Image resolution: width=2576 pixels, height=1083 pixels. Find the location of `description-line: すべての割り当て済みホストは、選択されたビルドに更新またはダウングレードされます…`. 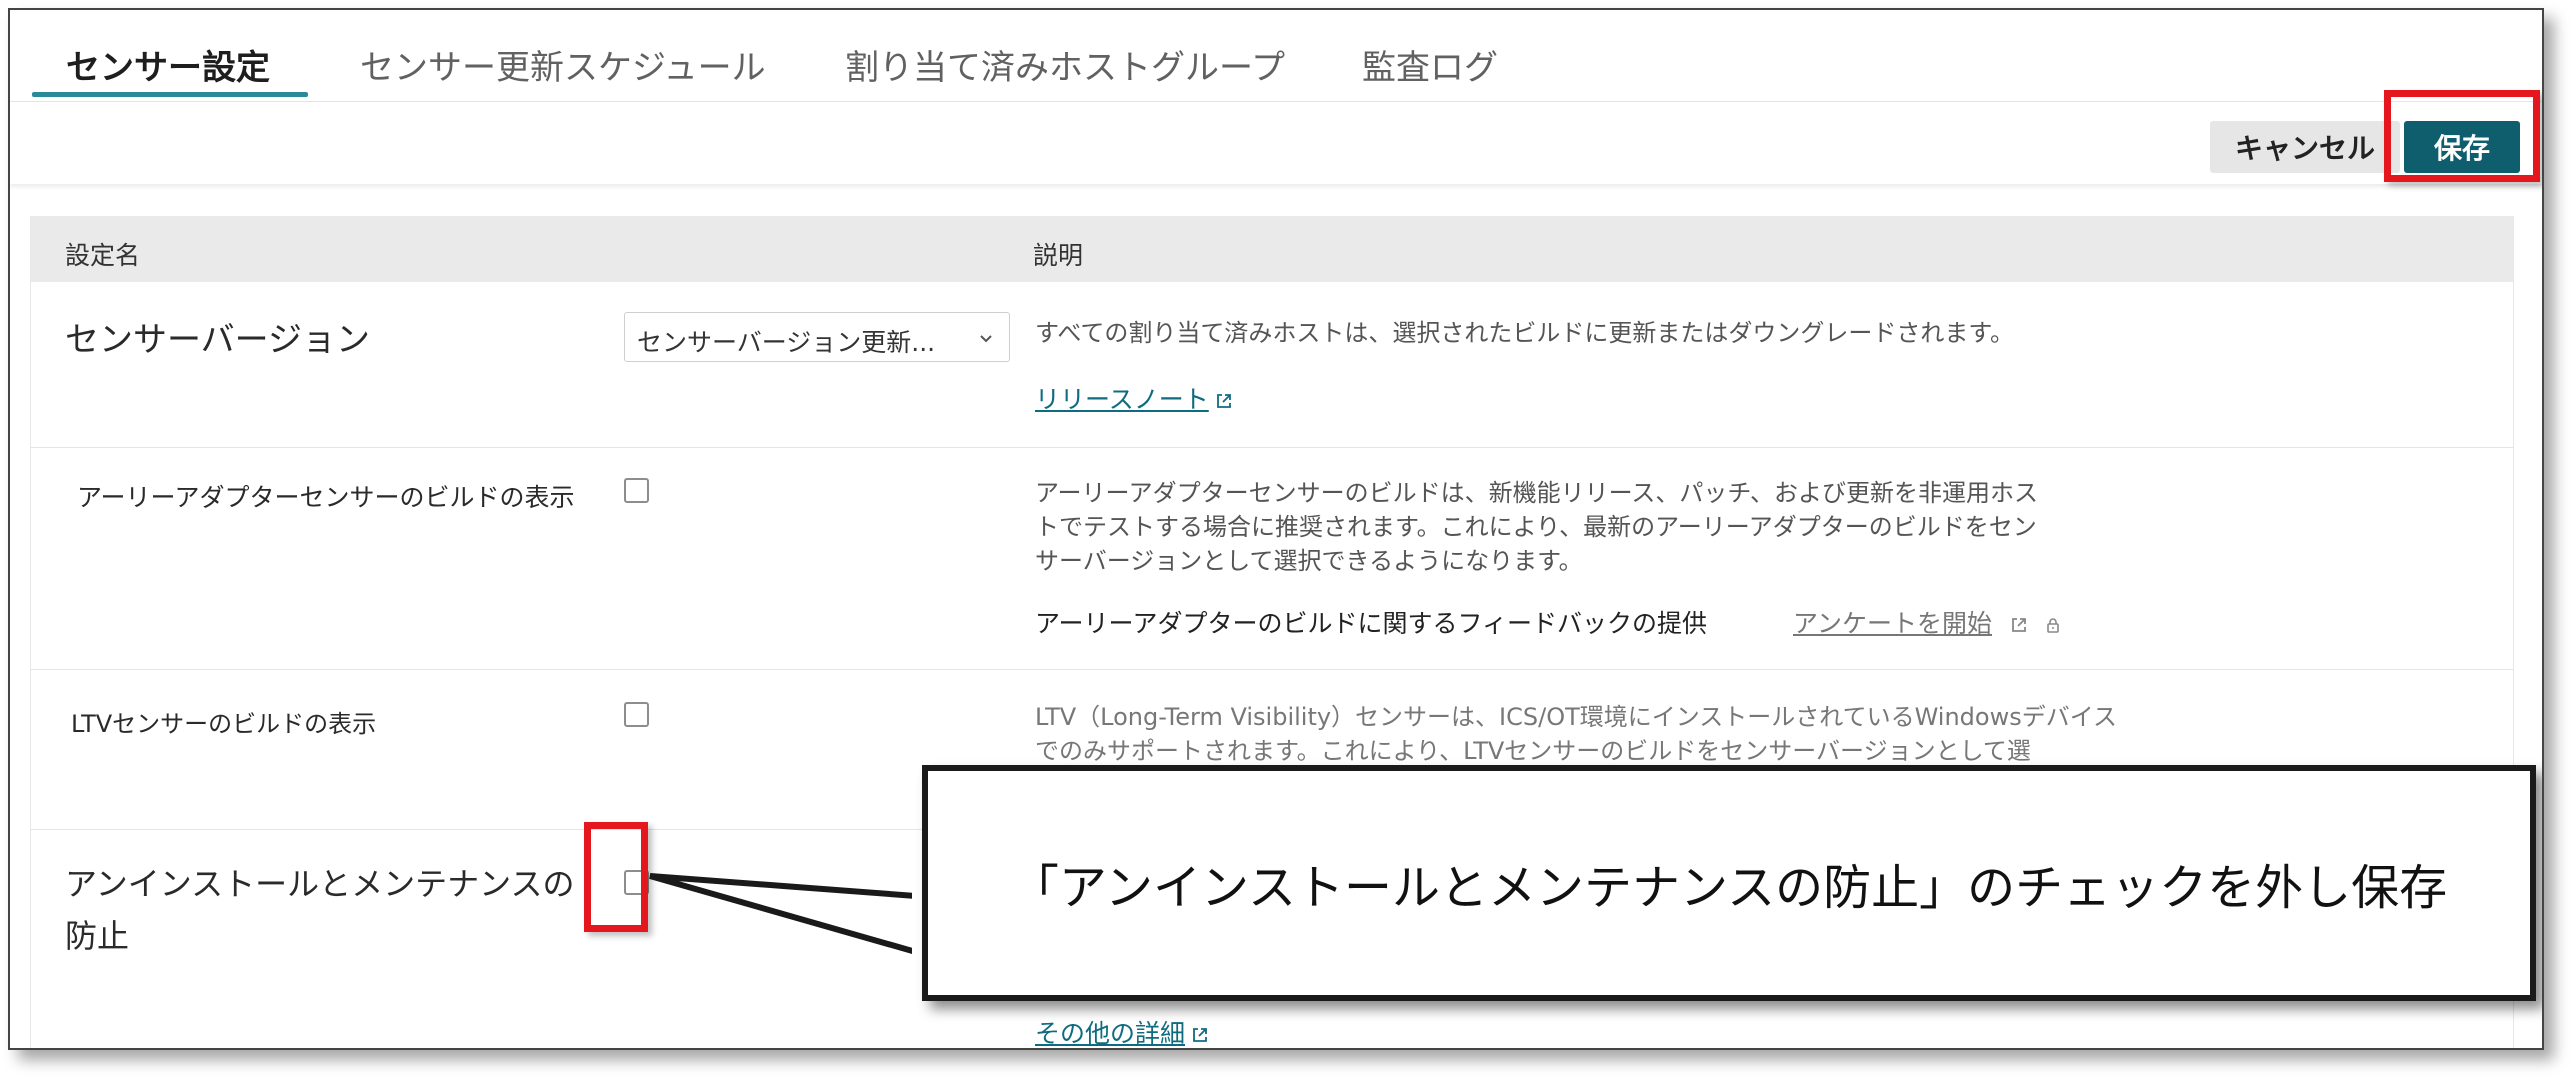

description-line: すべての割り当て済みホストは、選択されたビルドに更新またはダウングレードされます… is located at coordinates (1524, 333).